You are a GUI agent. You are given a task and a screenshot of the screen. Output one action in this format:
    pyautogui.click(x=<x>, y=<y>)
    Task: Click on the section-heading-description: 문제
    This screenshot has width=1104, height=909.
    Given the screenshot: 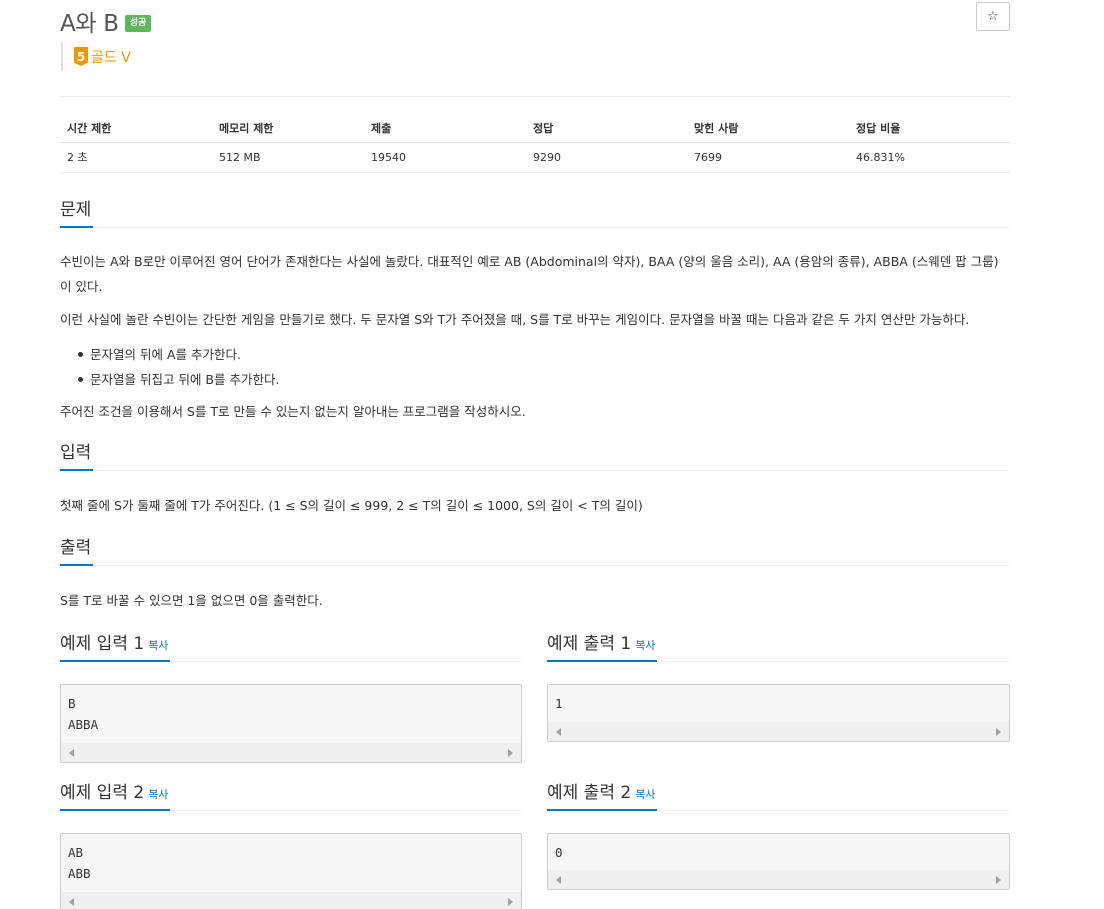 What is the action you would take?
    pyautogui.click(x=535, y=213)
    